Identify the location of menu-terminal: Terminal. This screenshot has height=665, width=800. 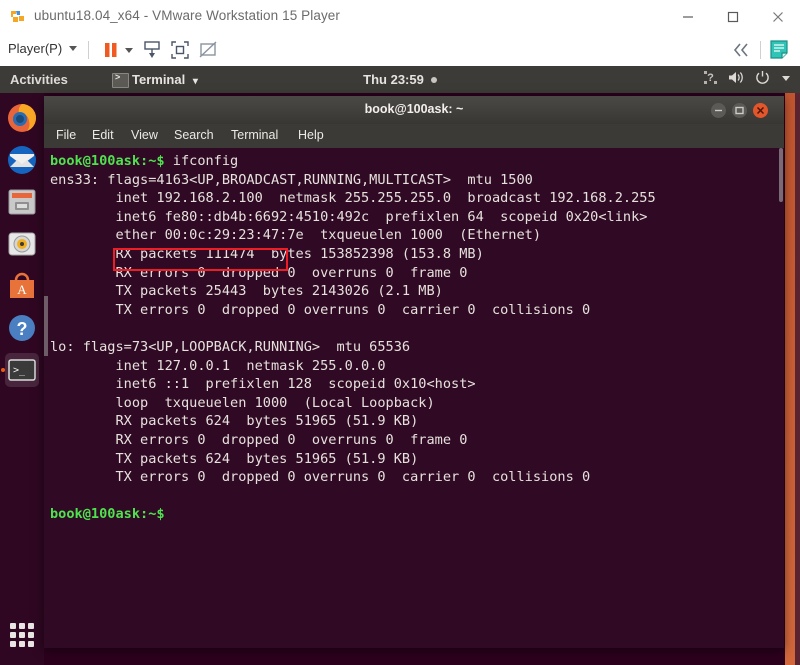
(254, 135).